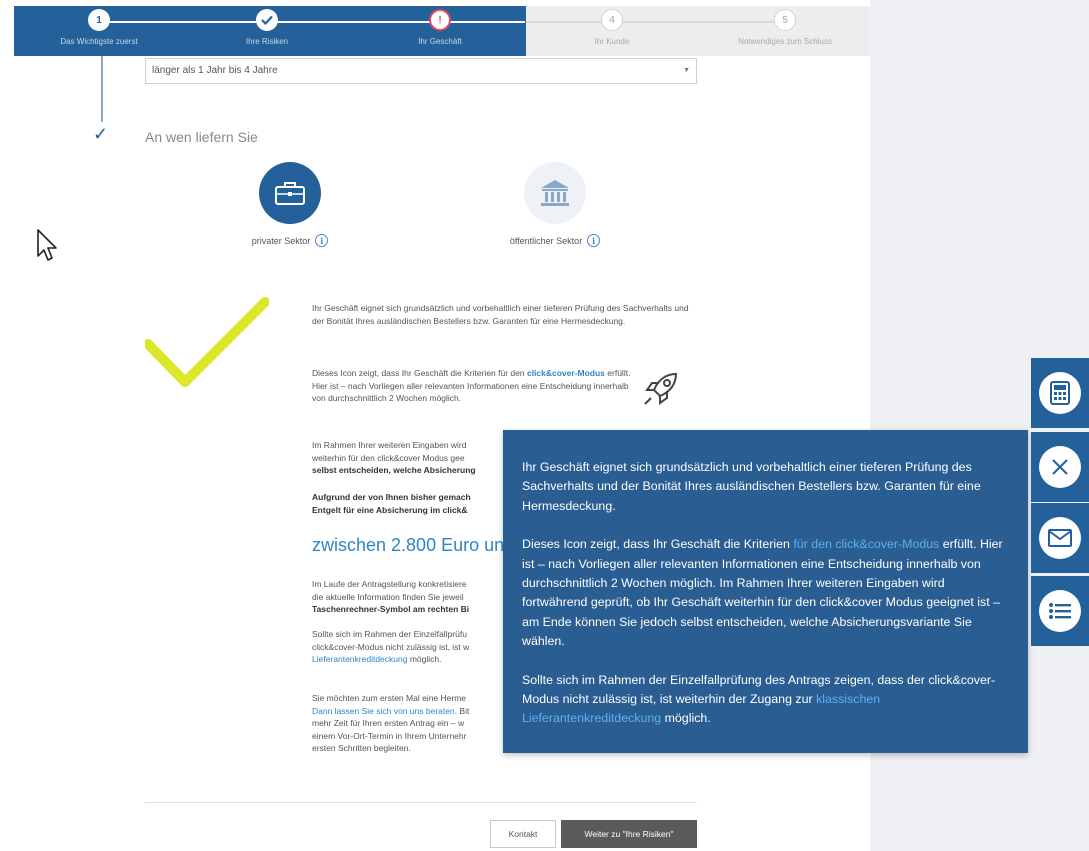  I want to click on progress-rail, so click(102, 89).